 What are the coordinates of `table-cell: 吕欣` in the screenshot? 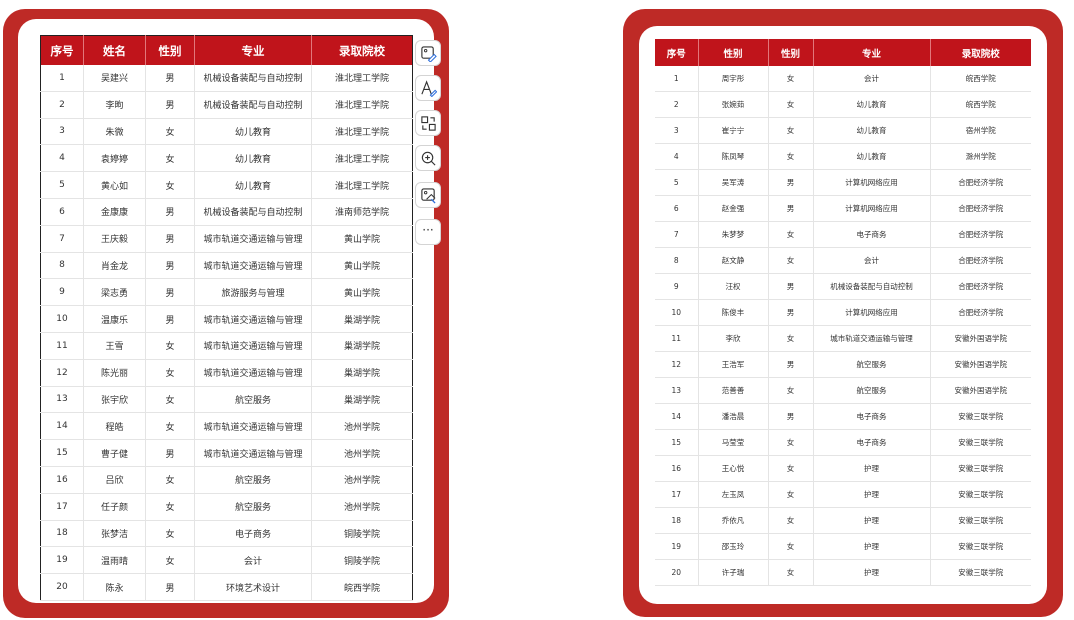 It's located at (114, 480).